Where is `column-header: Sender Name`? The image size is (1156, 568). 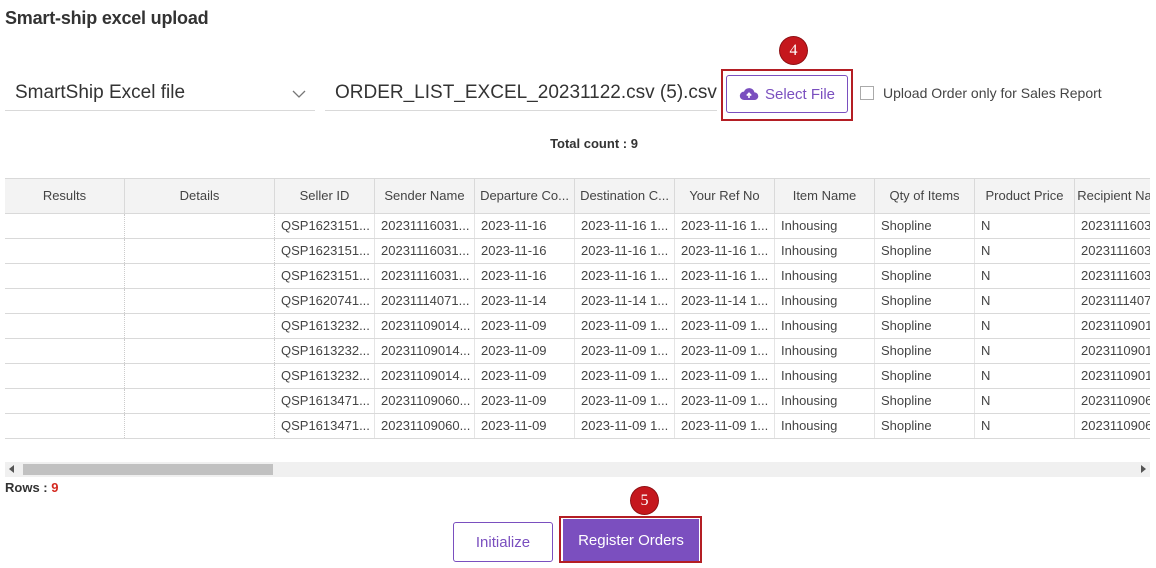 column-header: Sender Name is located at coordinates (425, 196).